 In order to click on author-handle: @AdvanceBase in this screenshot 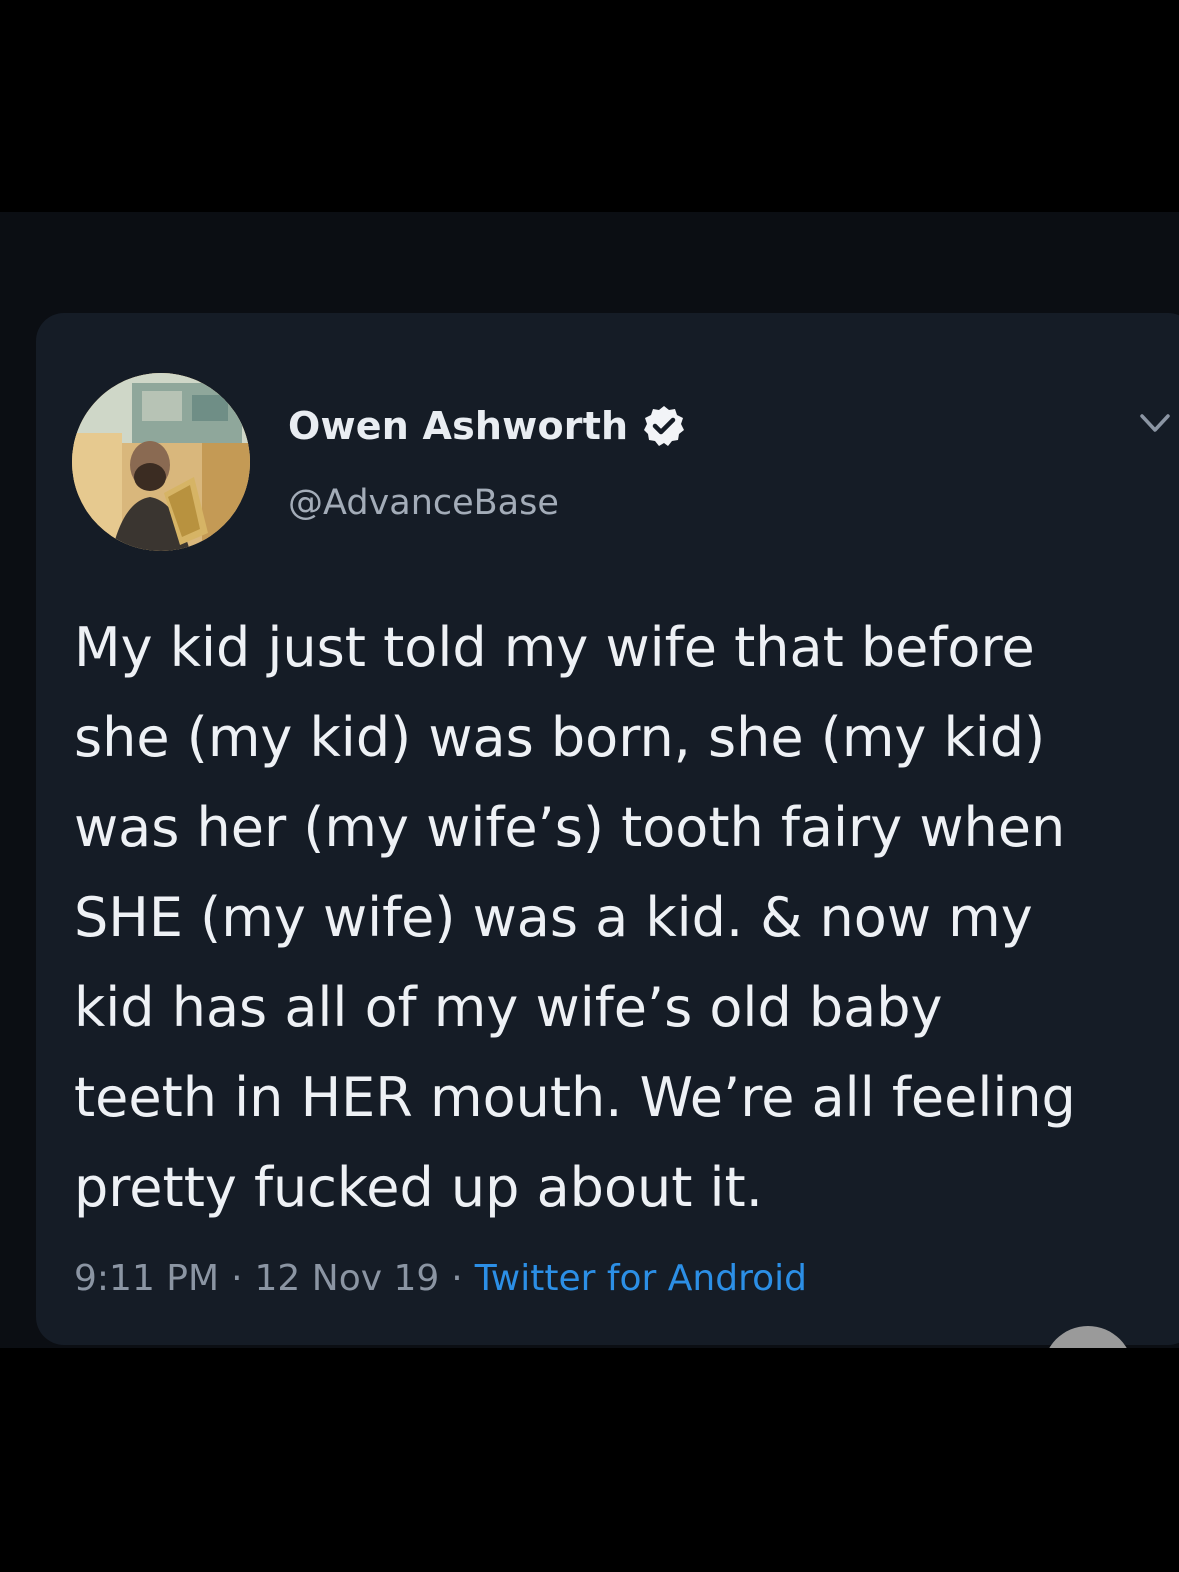, I will do `click(423, 503)`.